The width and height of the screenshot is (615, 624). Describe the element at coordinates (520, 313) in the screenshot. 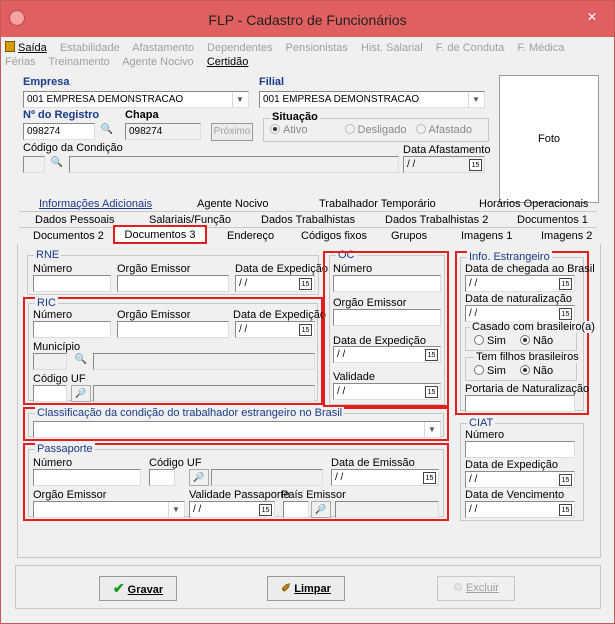

I see `naturalizacao-input: / / 15` at that location.